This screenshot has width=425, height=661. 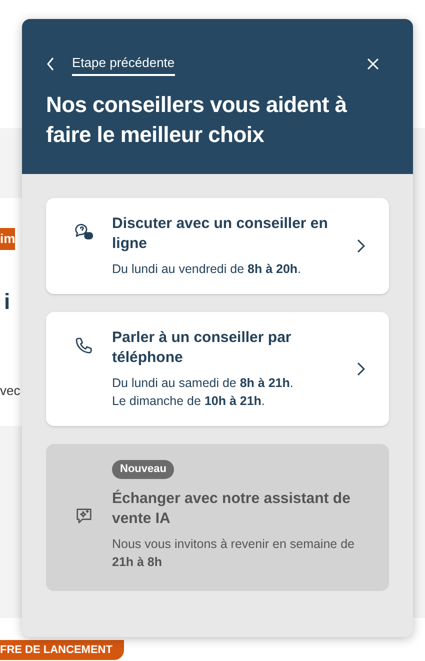 I want to click on option-title: Parler à un conseiller par téléphone, so click(x=202, y=348).